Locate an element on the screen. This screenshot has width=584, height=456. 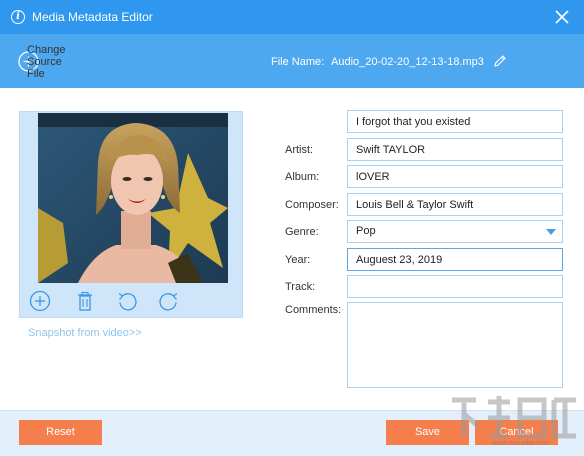
track-label: Track: is located at coordinates (300, 287).